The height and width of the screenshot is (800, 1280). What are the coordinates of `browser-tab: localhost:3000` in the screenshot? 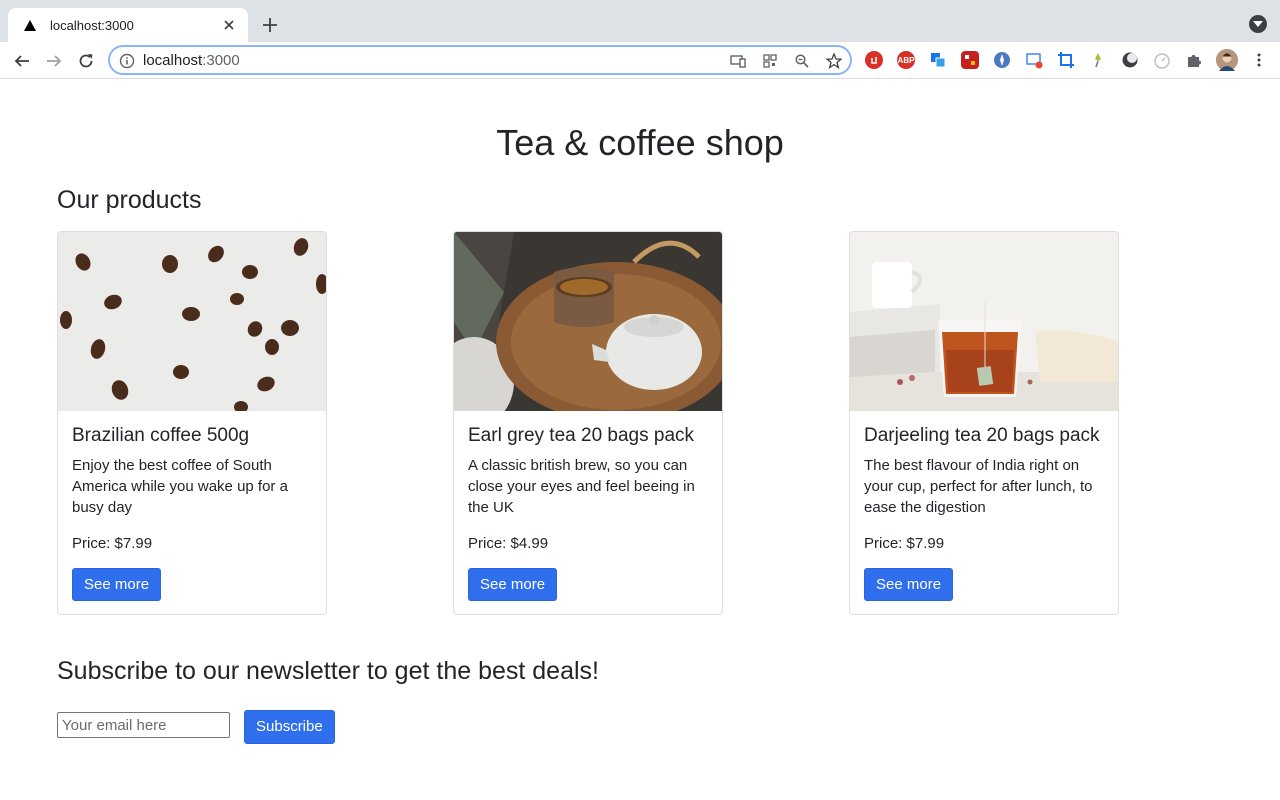 It's located at (128, 25).